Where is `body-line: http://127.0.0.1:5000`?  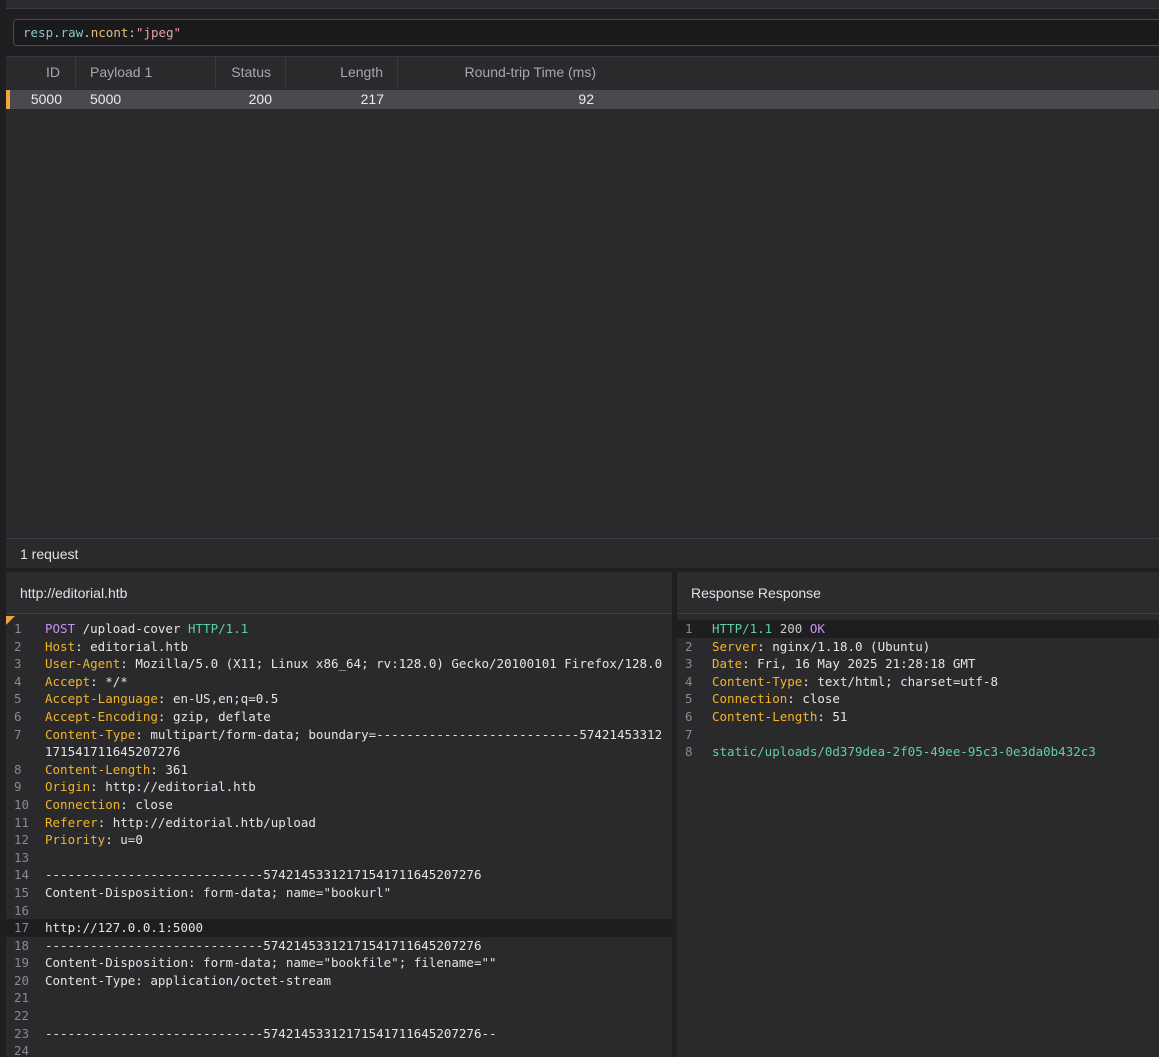
body-line: http://127.0.0.1:5000 is located at coordinates (124, 928).